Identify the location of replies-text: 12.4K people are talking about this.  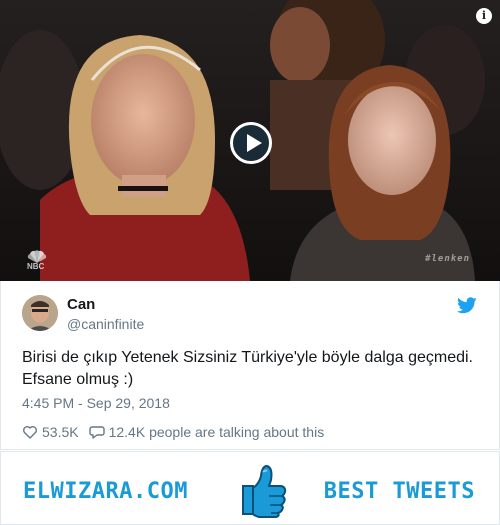
(216, 432).